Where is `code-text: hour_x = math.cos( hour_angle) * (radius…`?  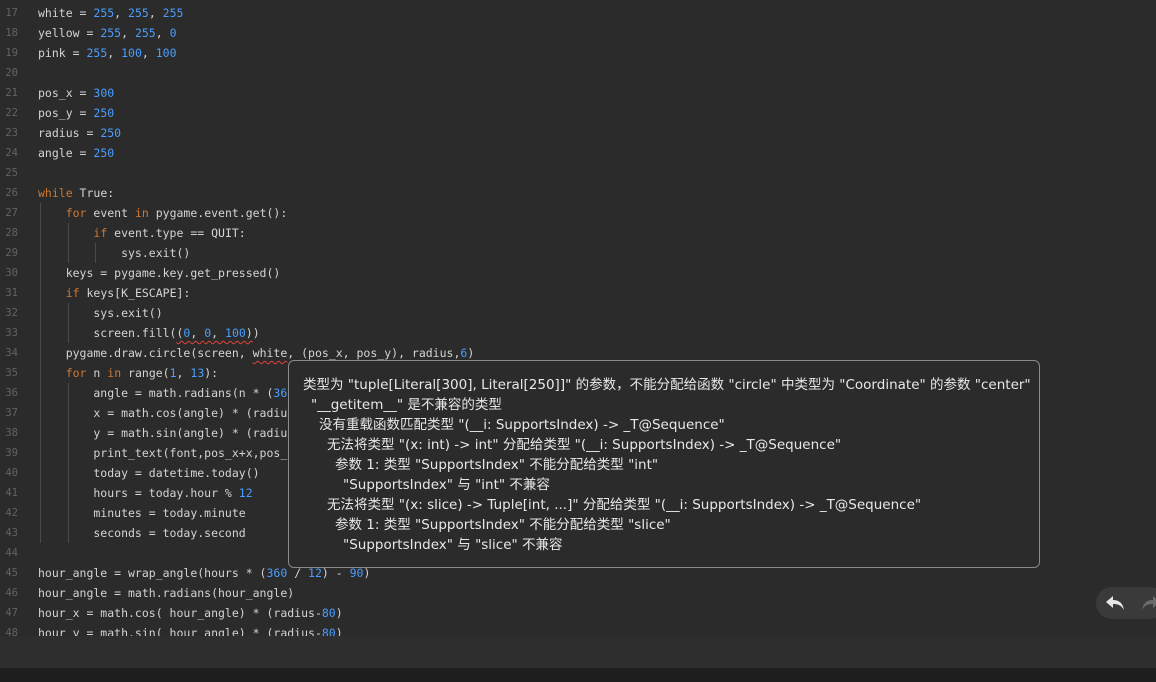 code-text: hour_x = math.cos( hour_angle) * (radius… is located at coordinates (190, 613).